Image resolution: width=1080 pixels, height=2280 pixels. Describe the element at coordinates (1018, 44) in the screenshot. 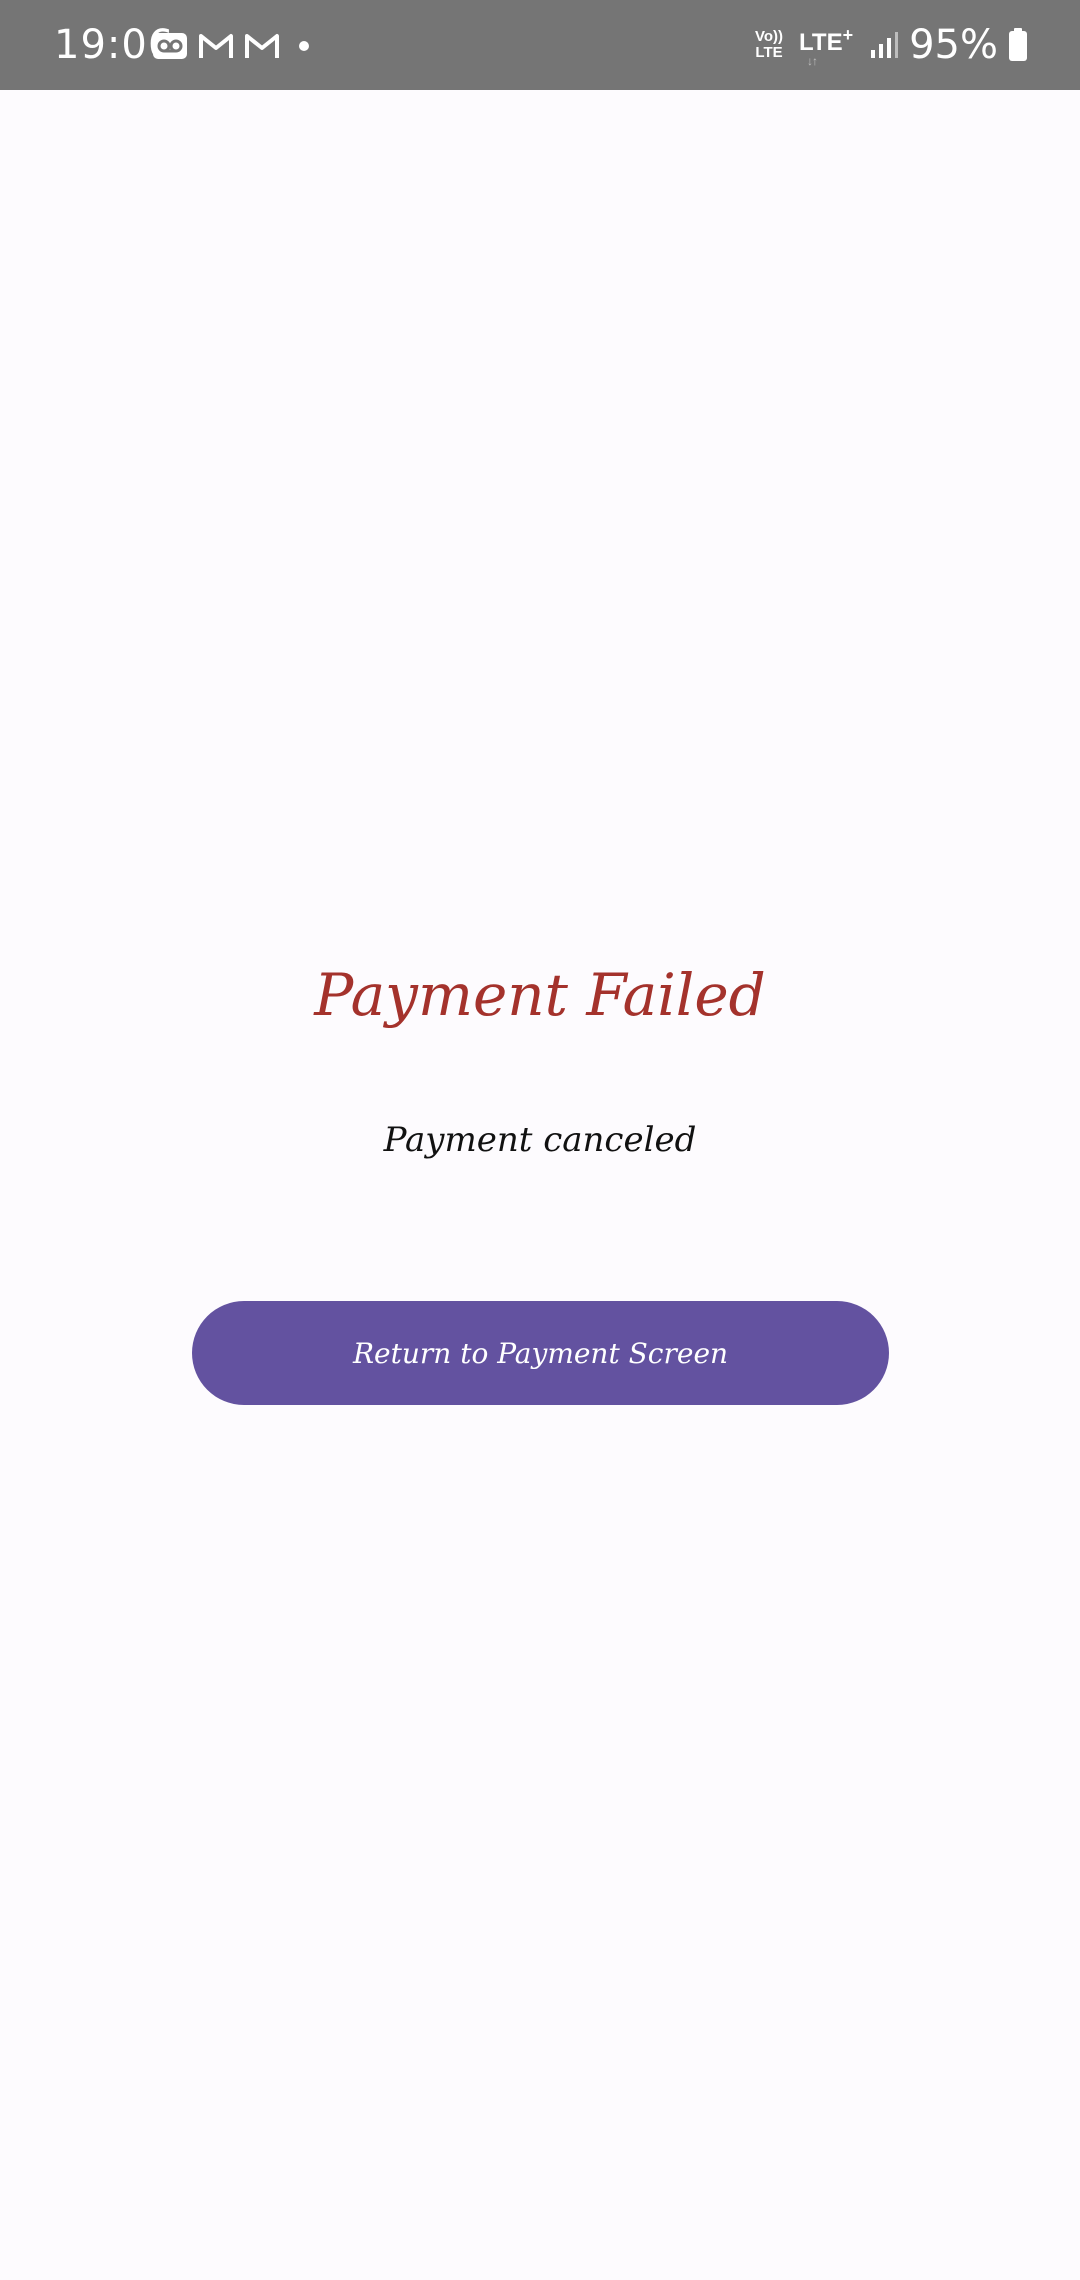

I see `battery-icon` at that location.